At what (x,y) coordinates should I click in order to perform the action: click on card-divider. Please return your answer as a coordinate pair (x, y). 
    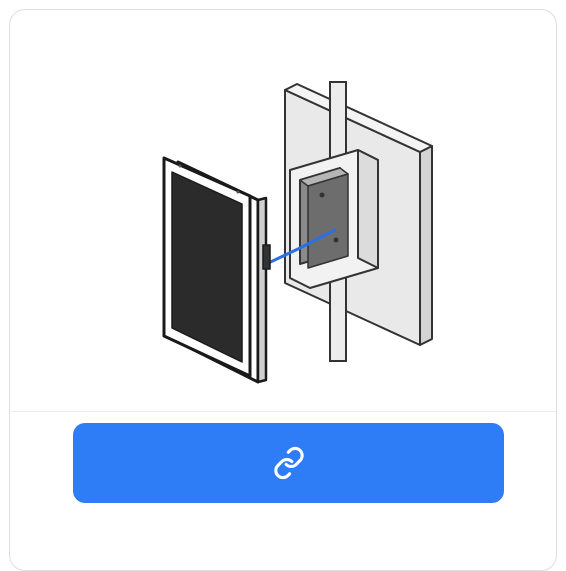
    Looking at the image, I should click on (283, 411).